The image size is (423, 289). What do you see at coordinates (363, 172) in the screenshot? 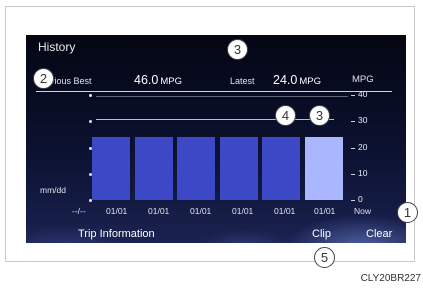
I see `y-tick-label: 10` at bounding box center [363, 172].